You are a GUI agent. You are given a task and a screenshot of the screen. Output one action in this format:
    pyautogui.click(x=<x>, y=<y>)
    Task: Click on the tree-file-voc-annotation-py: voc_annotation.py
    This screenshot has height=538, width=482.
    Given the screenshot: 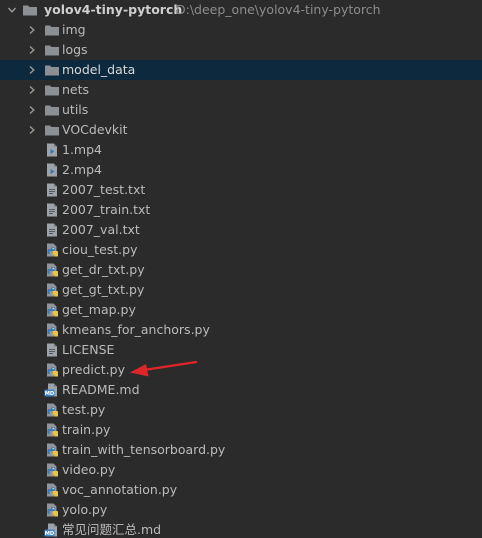 What is the action you would take?
    pyautogui.click(x=241, y=490)
    